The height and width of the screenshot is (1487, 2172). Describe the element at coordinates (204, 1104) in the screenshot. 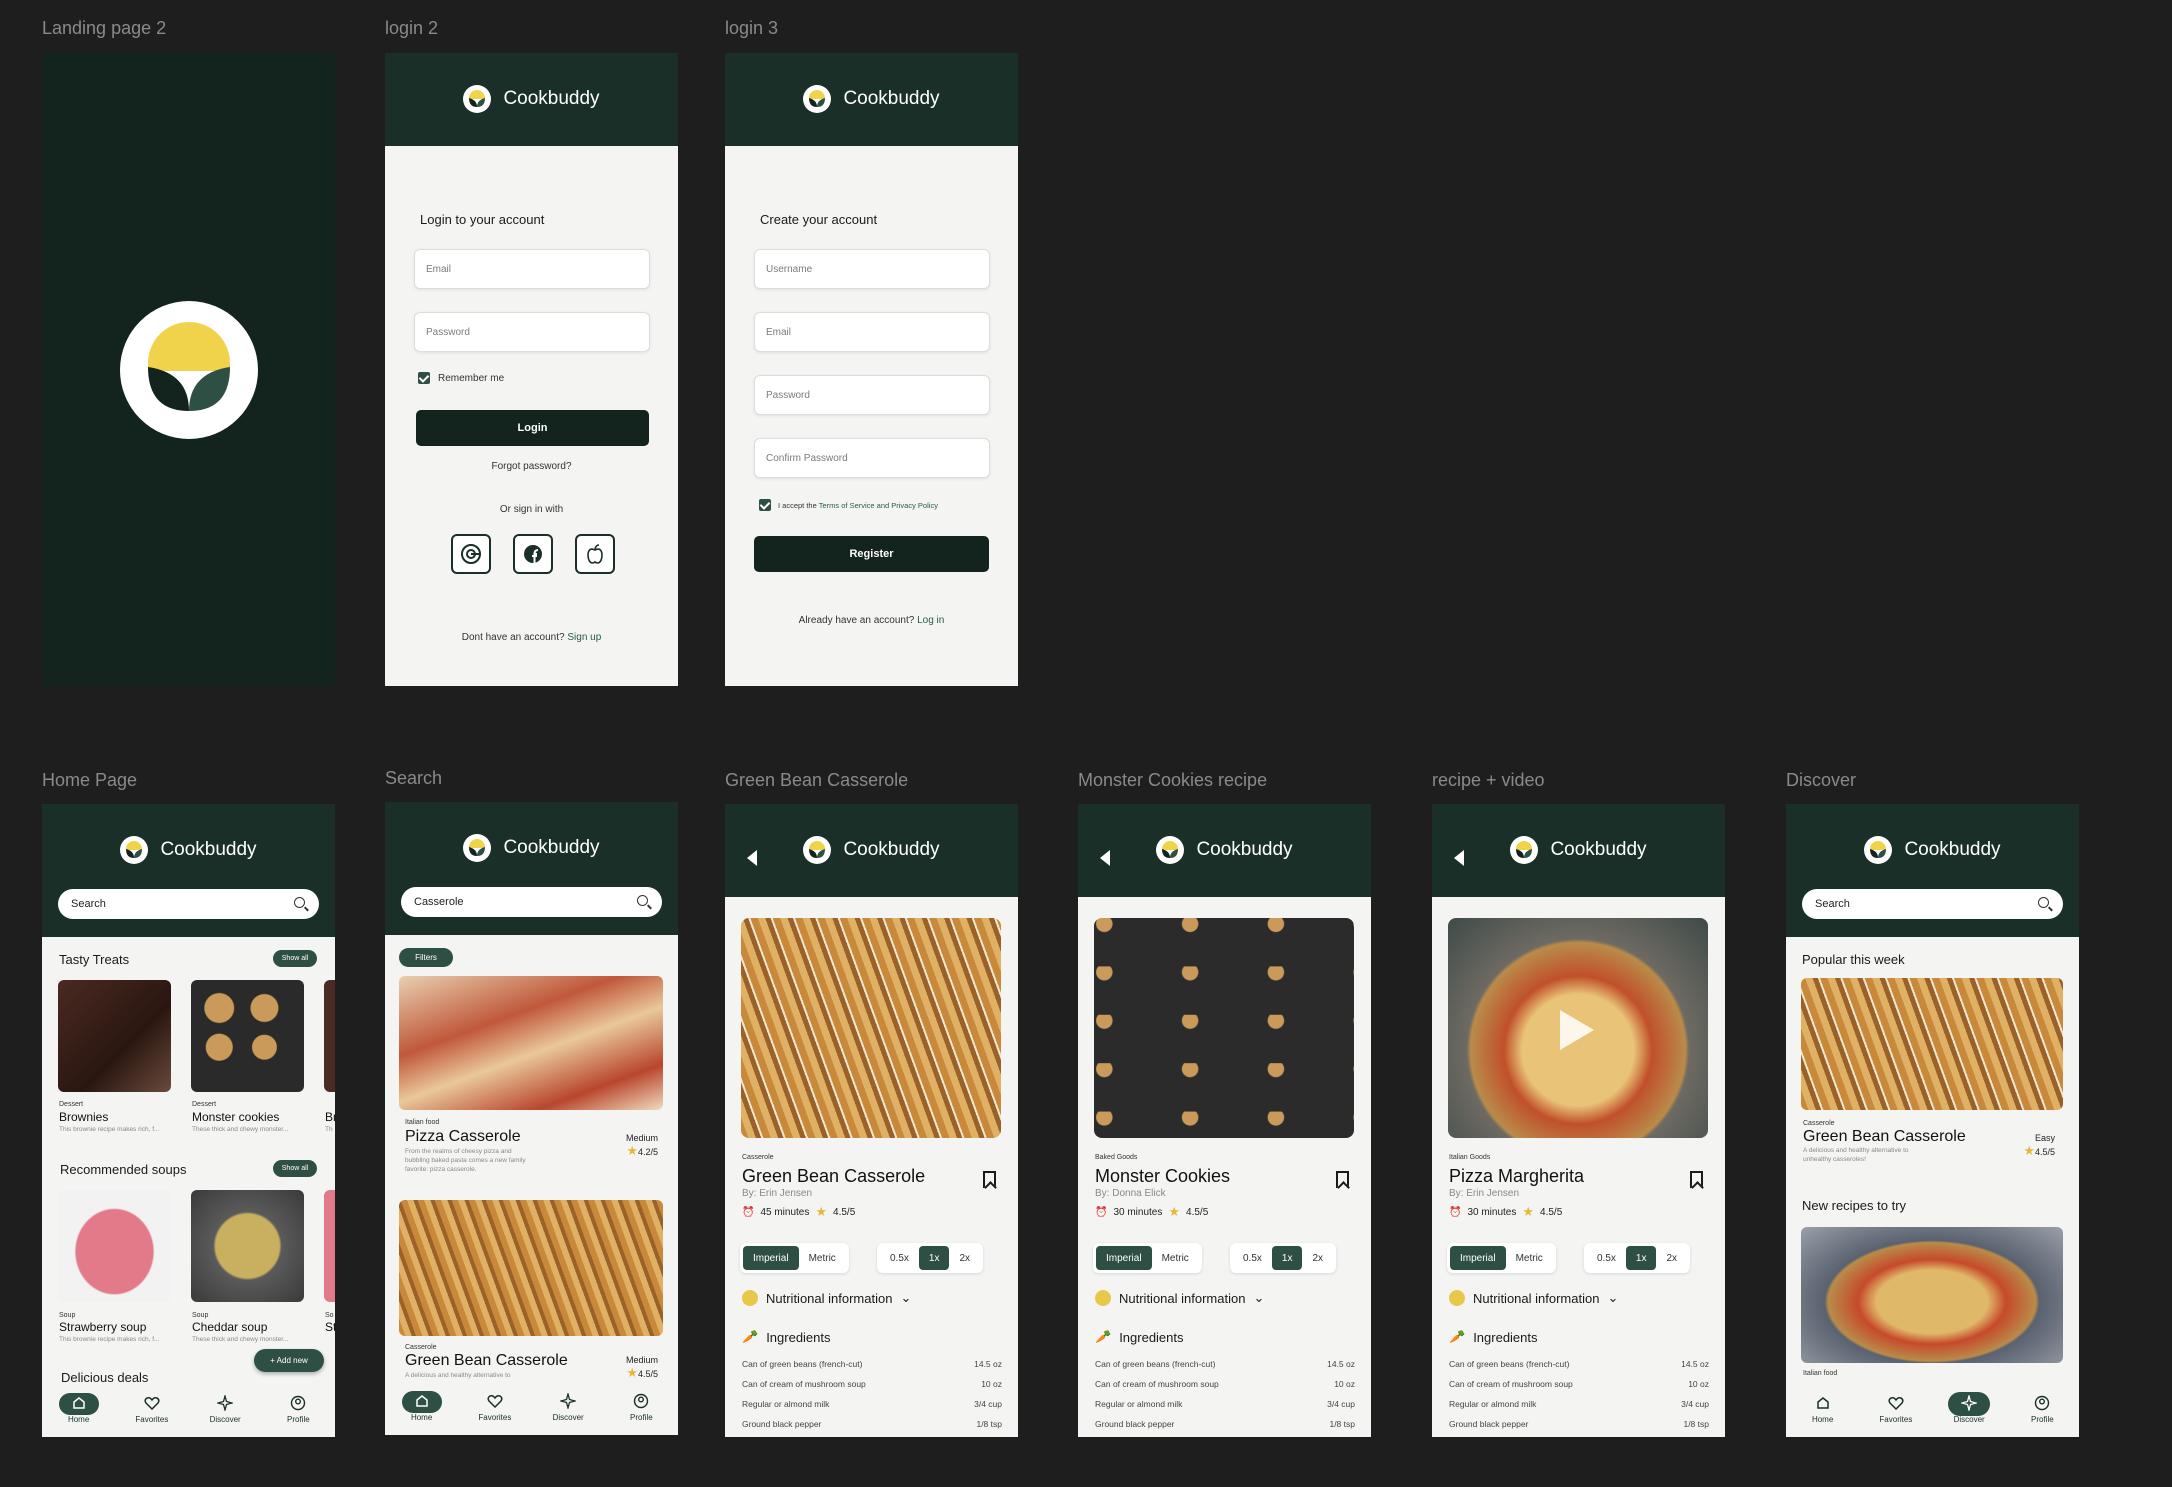

I see `treat-category: Dessert` at that location.